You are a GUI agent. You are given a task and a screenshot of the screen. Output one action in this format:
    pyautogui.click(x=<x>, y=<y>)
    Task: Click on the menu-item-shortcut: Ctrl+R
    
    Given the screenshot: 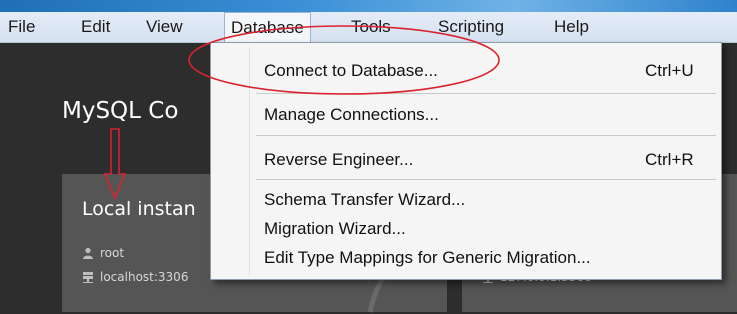 What is the action you would take?
    pyautogui.click(x=669, y=159)
    